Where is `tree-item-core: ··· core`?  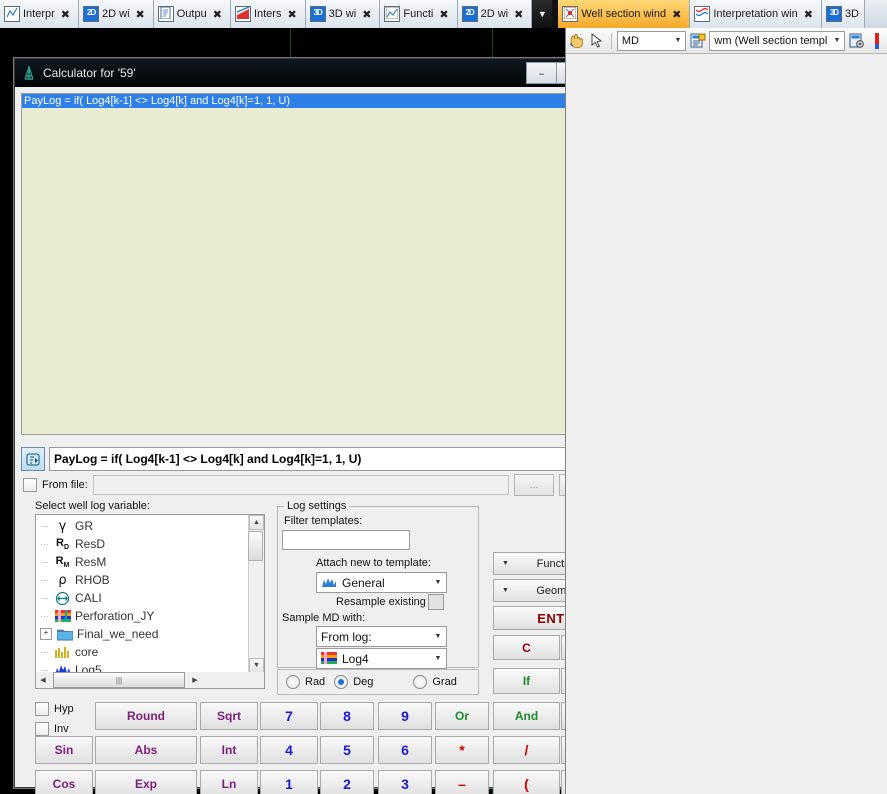 tree-item-core: ··· core is located at coordinates (144, 652).